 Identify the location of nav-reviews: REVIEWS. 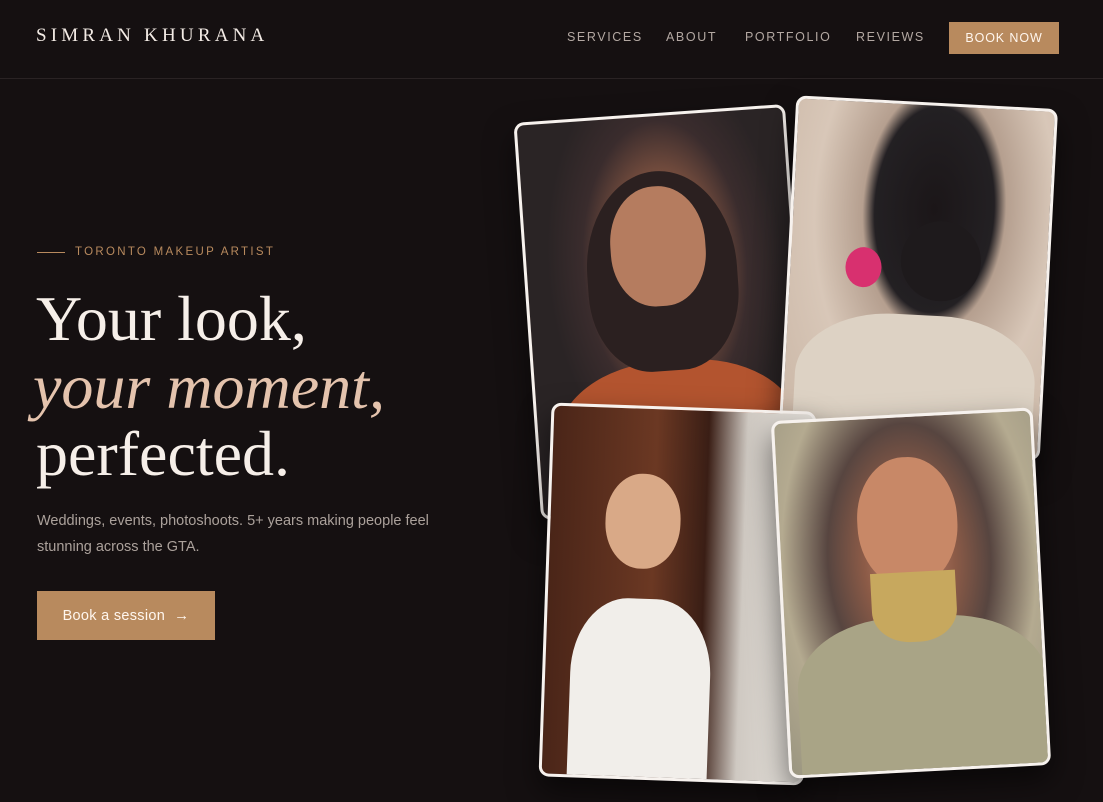
(890, 37).